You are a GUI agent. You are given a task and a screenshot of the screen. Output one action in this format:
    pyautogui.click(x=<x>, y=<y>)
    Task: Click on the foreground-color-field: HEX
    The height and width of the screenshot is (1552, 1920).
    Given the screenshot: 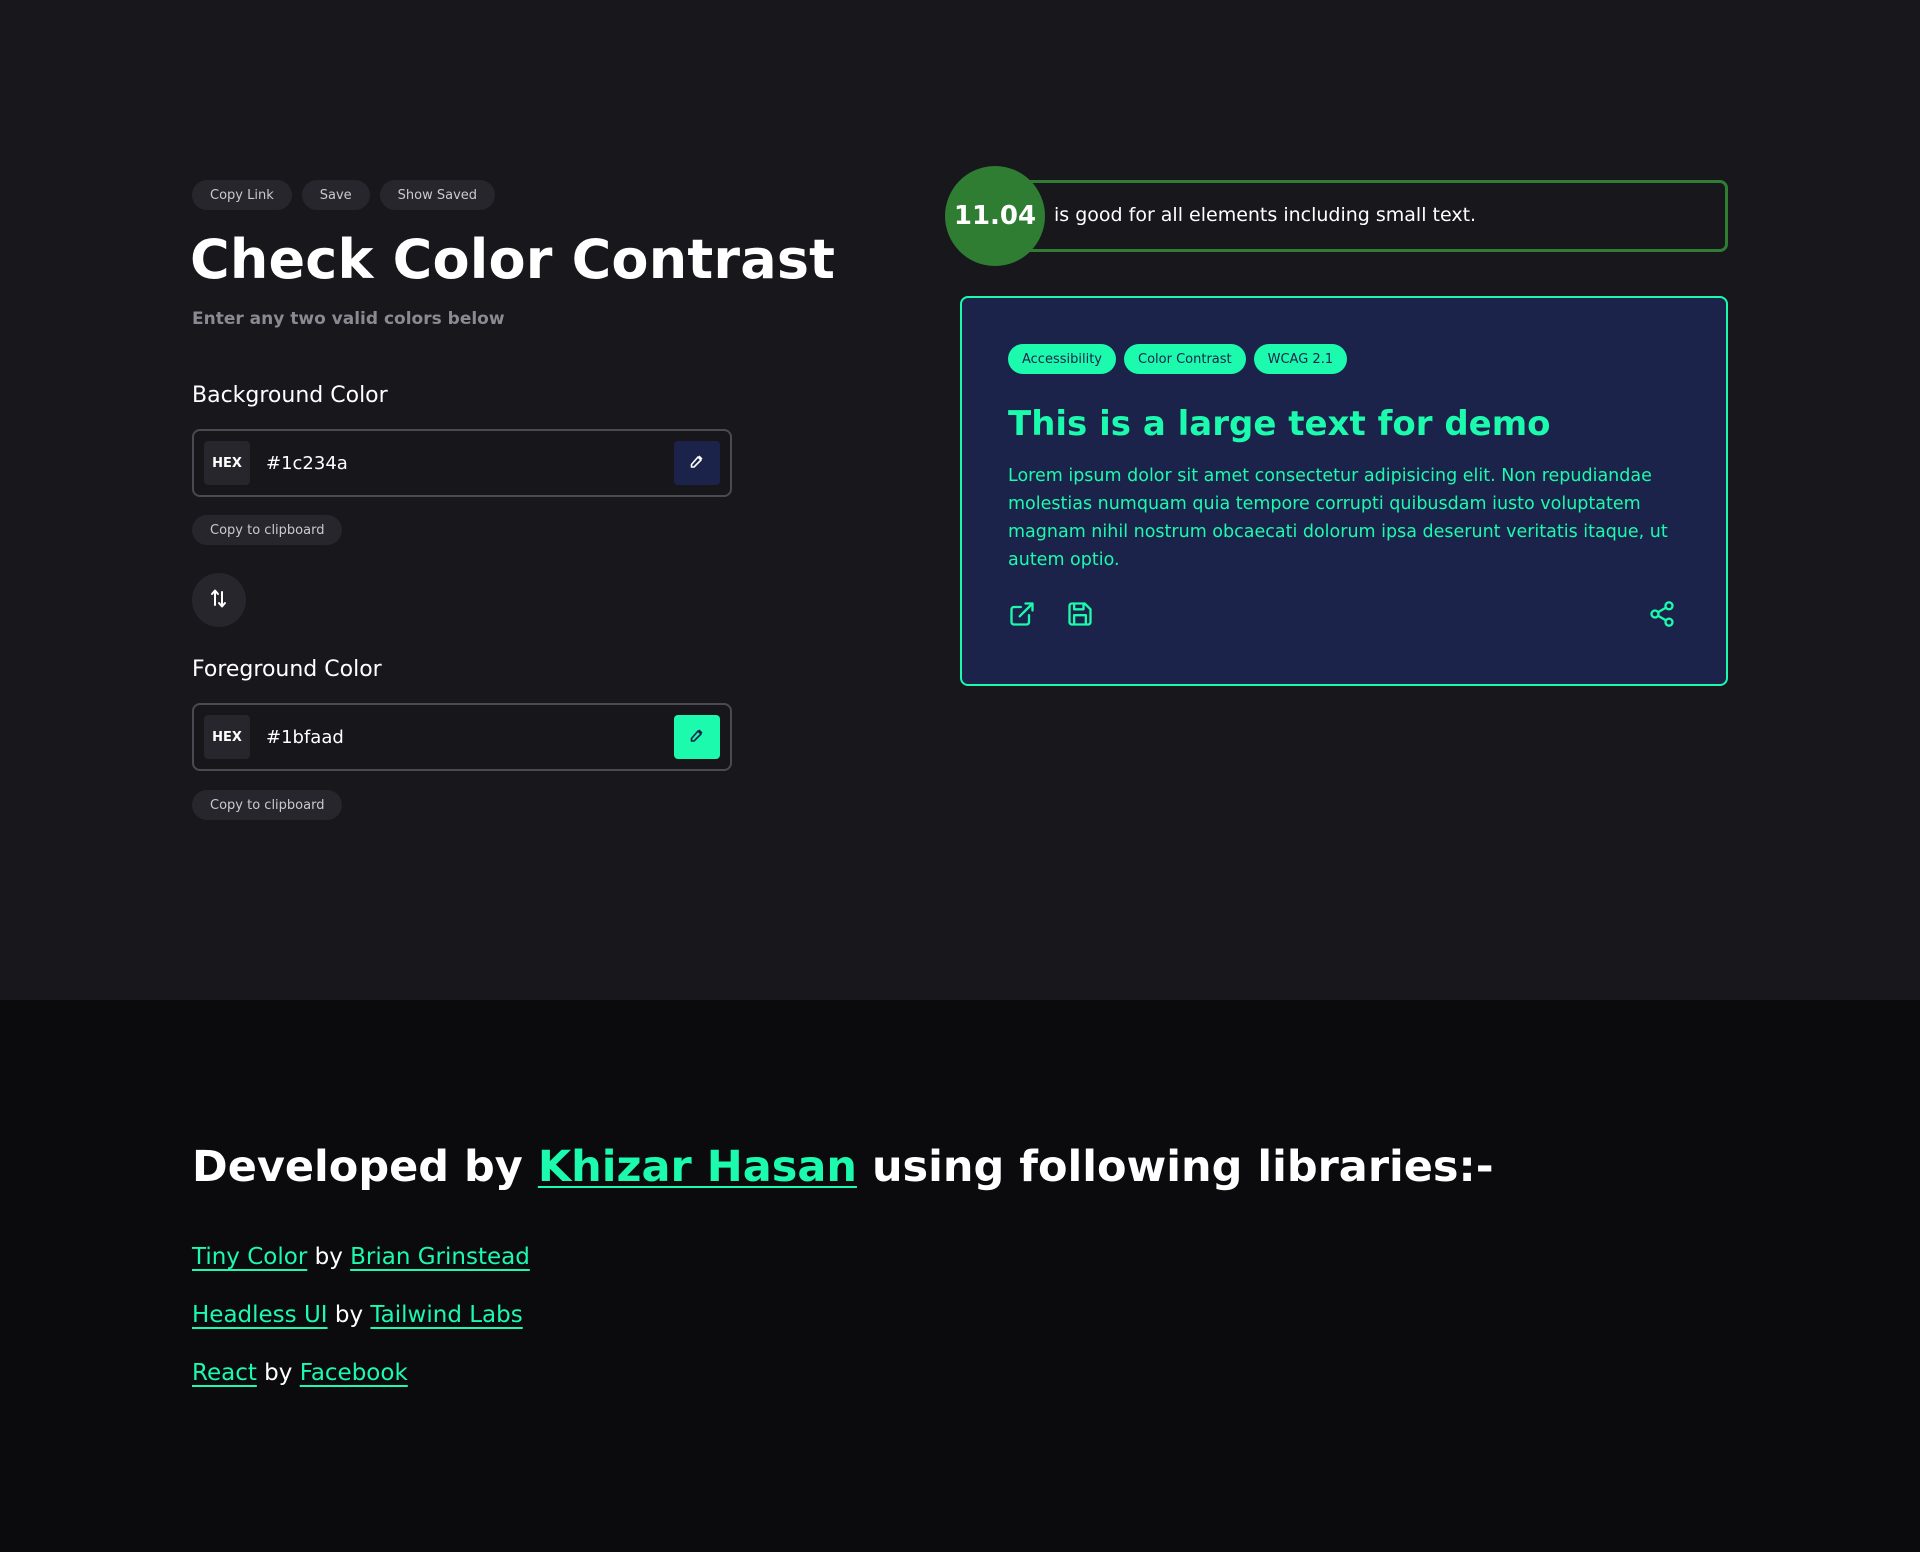 What is the action you would take?
    pyautogui.click(x=462, y=737)
    